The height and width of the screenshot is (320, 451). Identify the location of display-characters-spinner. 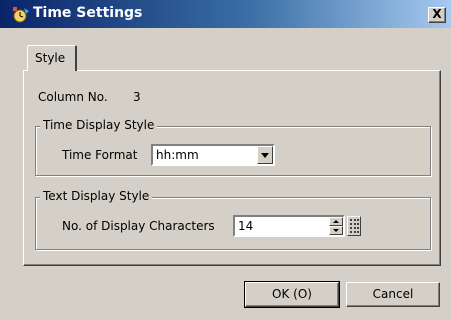
(336, 226).